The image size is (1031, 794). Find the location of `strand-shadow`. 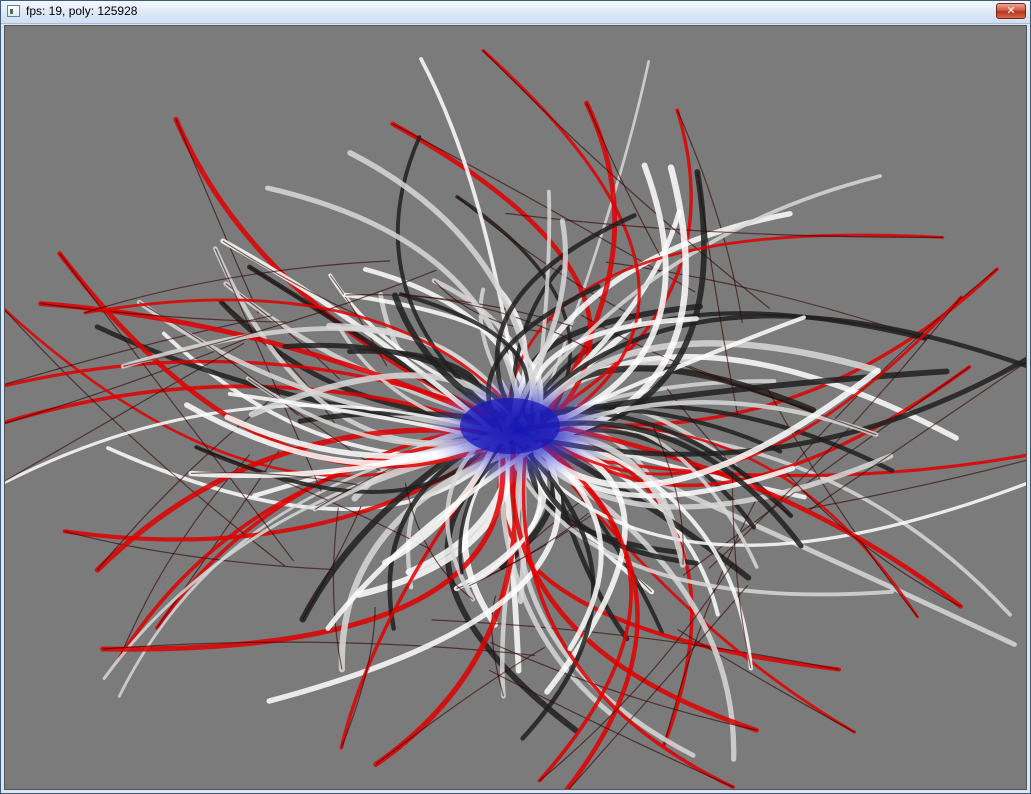

strand-shadow is located at coordinates (217, 216).